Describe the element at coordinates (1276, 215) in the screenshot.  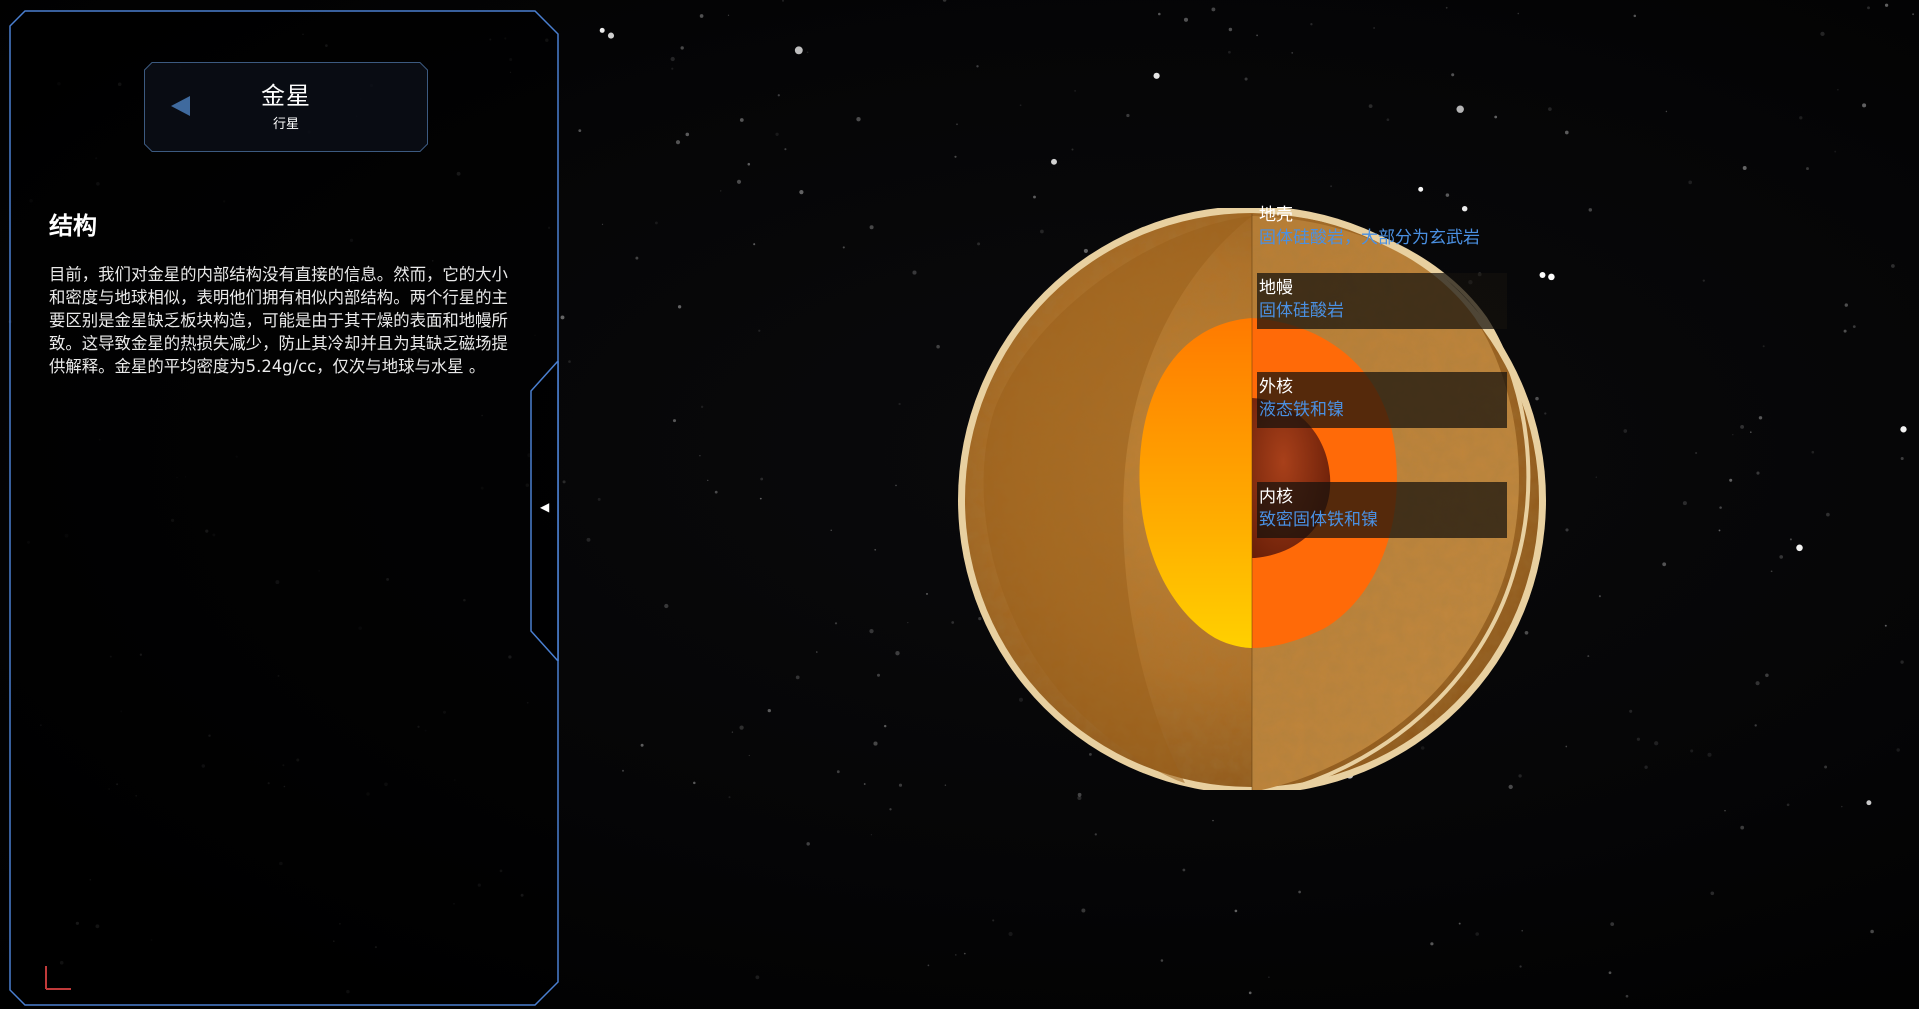
I see `layer-name: 地壳` at that location.